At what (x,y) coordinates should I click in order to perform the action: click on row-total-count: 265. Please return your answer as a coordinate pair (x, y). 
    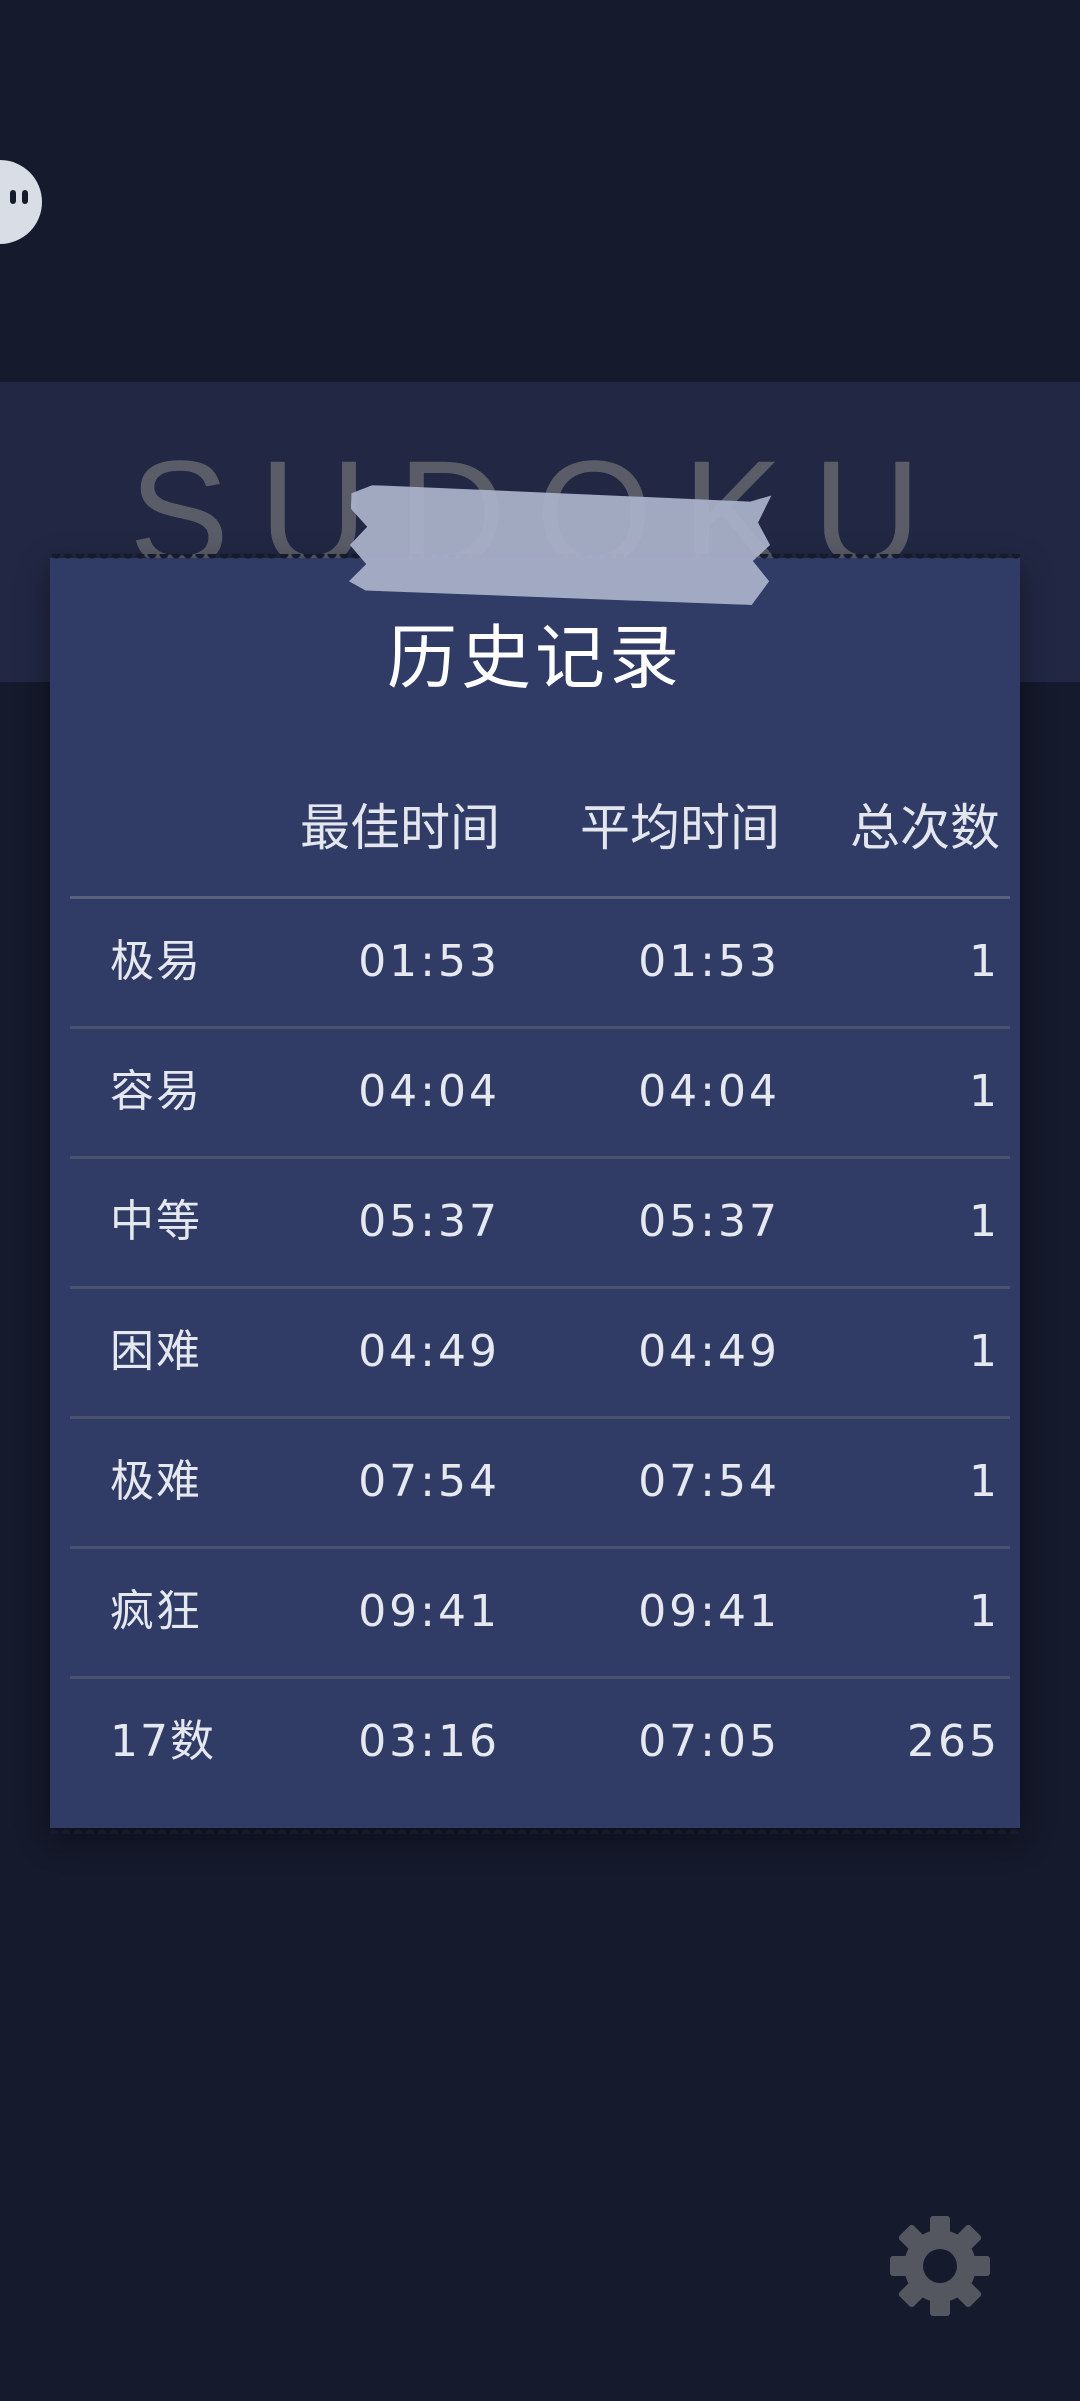
    Looking at the image, I should click on (953, 1741).